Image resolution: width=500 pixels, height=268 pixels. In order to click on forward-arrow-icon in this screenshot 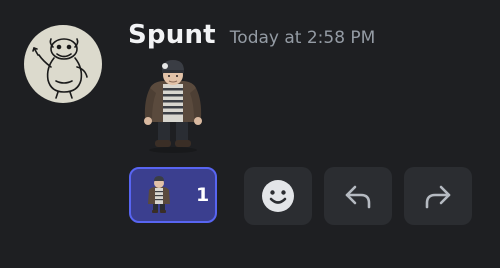, I will do `click(438, 197)`.